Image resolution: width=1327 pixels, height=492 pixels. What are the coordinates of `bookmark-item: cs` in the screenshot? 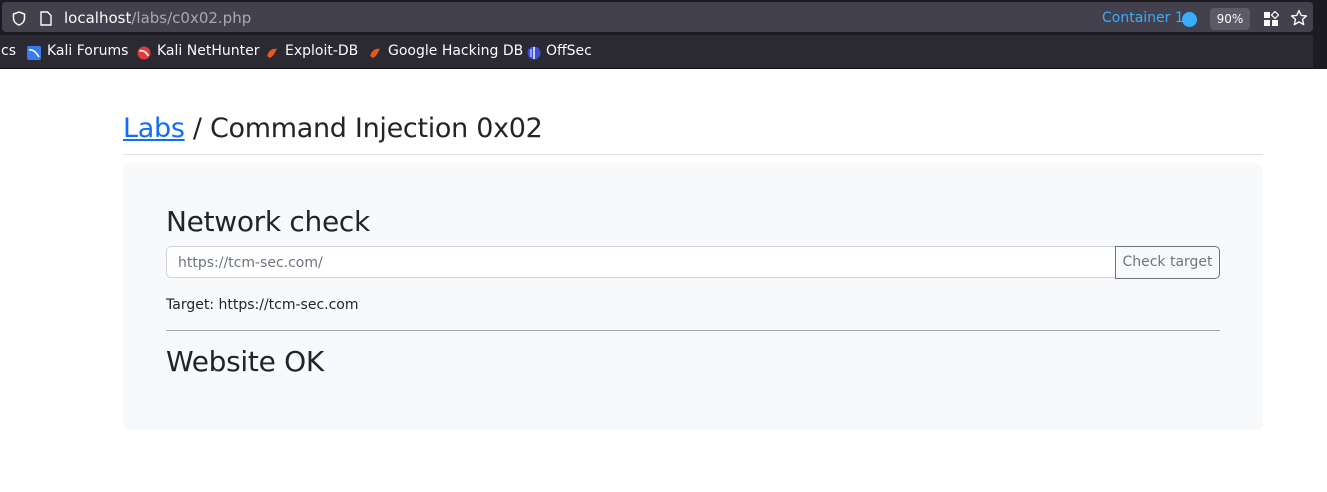 It's located at (8, 51).